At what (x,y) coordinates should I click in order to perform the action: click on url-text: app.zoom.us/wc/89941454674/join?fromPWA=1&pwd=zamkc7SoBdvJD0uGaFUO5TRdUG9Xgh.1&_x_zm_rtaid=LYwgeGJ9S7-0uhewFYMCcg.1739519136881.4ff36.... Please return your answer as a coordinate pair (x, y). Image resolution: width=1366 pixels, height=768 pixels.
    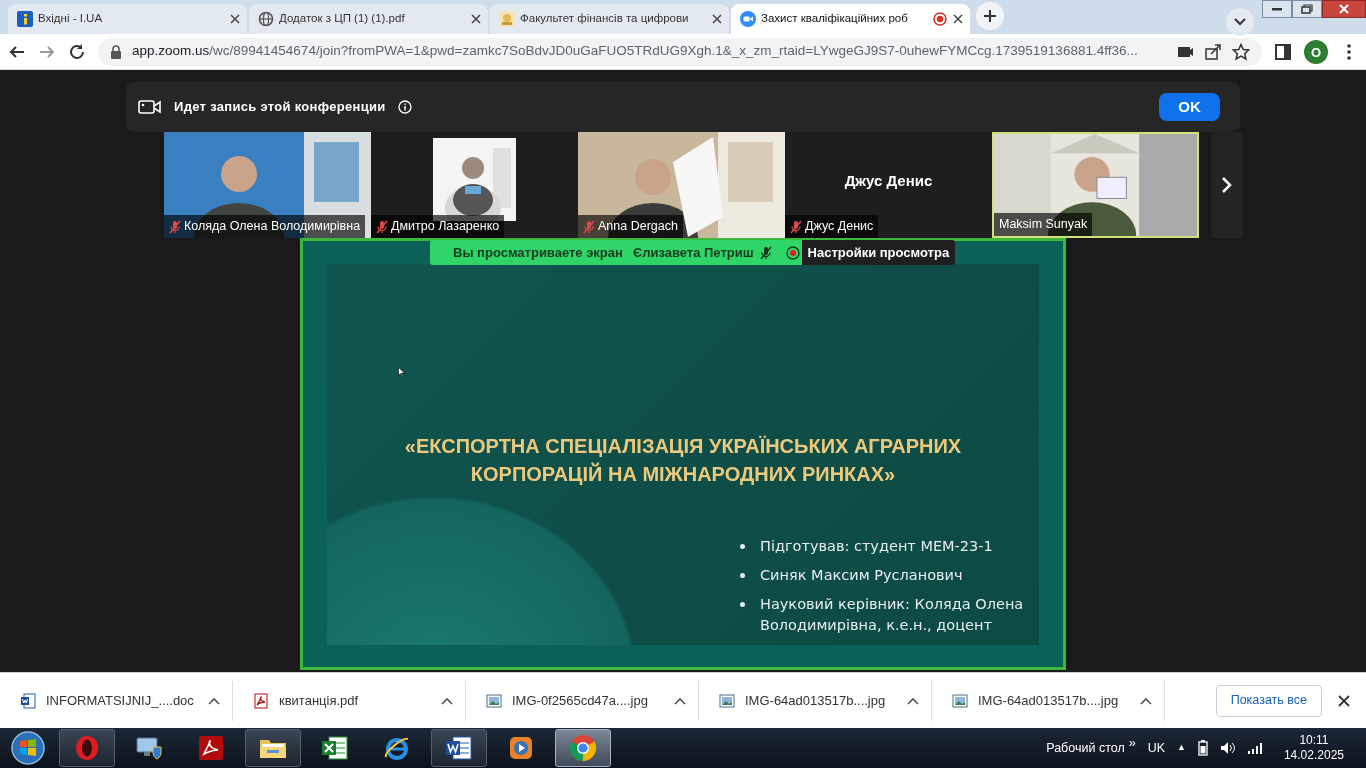
    Looking at the image, I should click on (635, 51).